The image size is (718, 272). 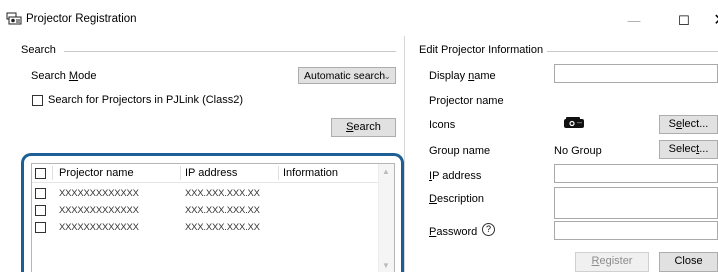 I want to click on scroll-up-icon: ▲, so click(x=386, y=171).